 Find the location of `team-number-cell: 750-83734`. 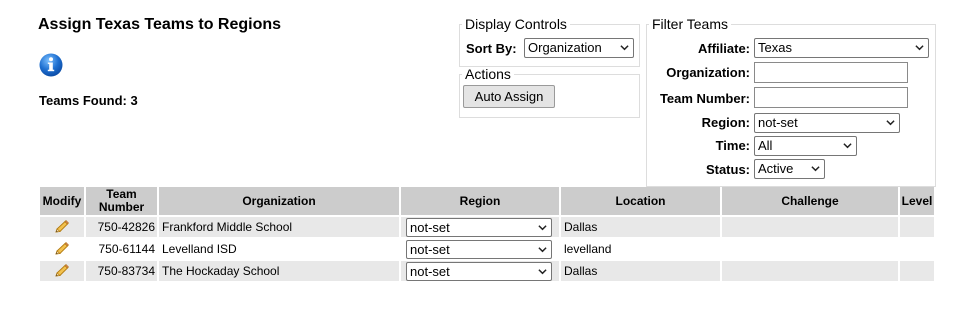

team-number-cell: 750-83734 is located at coordinates (121, 271).